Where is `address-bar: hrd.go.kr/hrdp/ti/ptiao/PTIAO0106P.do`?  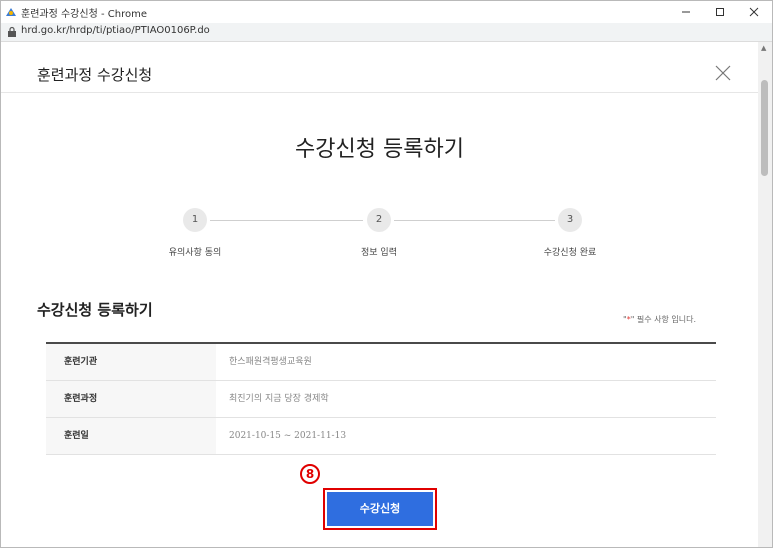
address-bar: hrd.go.kr/hrdp/ti/ptiao/PTIAO0106P.do is located at coordinates (386, 32).